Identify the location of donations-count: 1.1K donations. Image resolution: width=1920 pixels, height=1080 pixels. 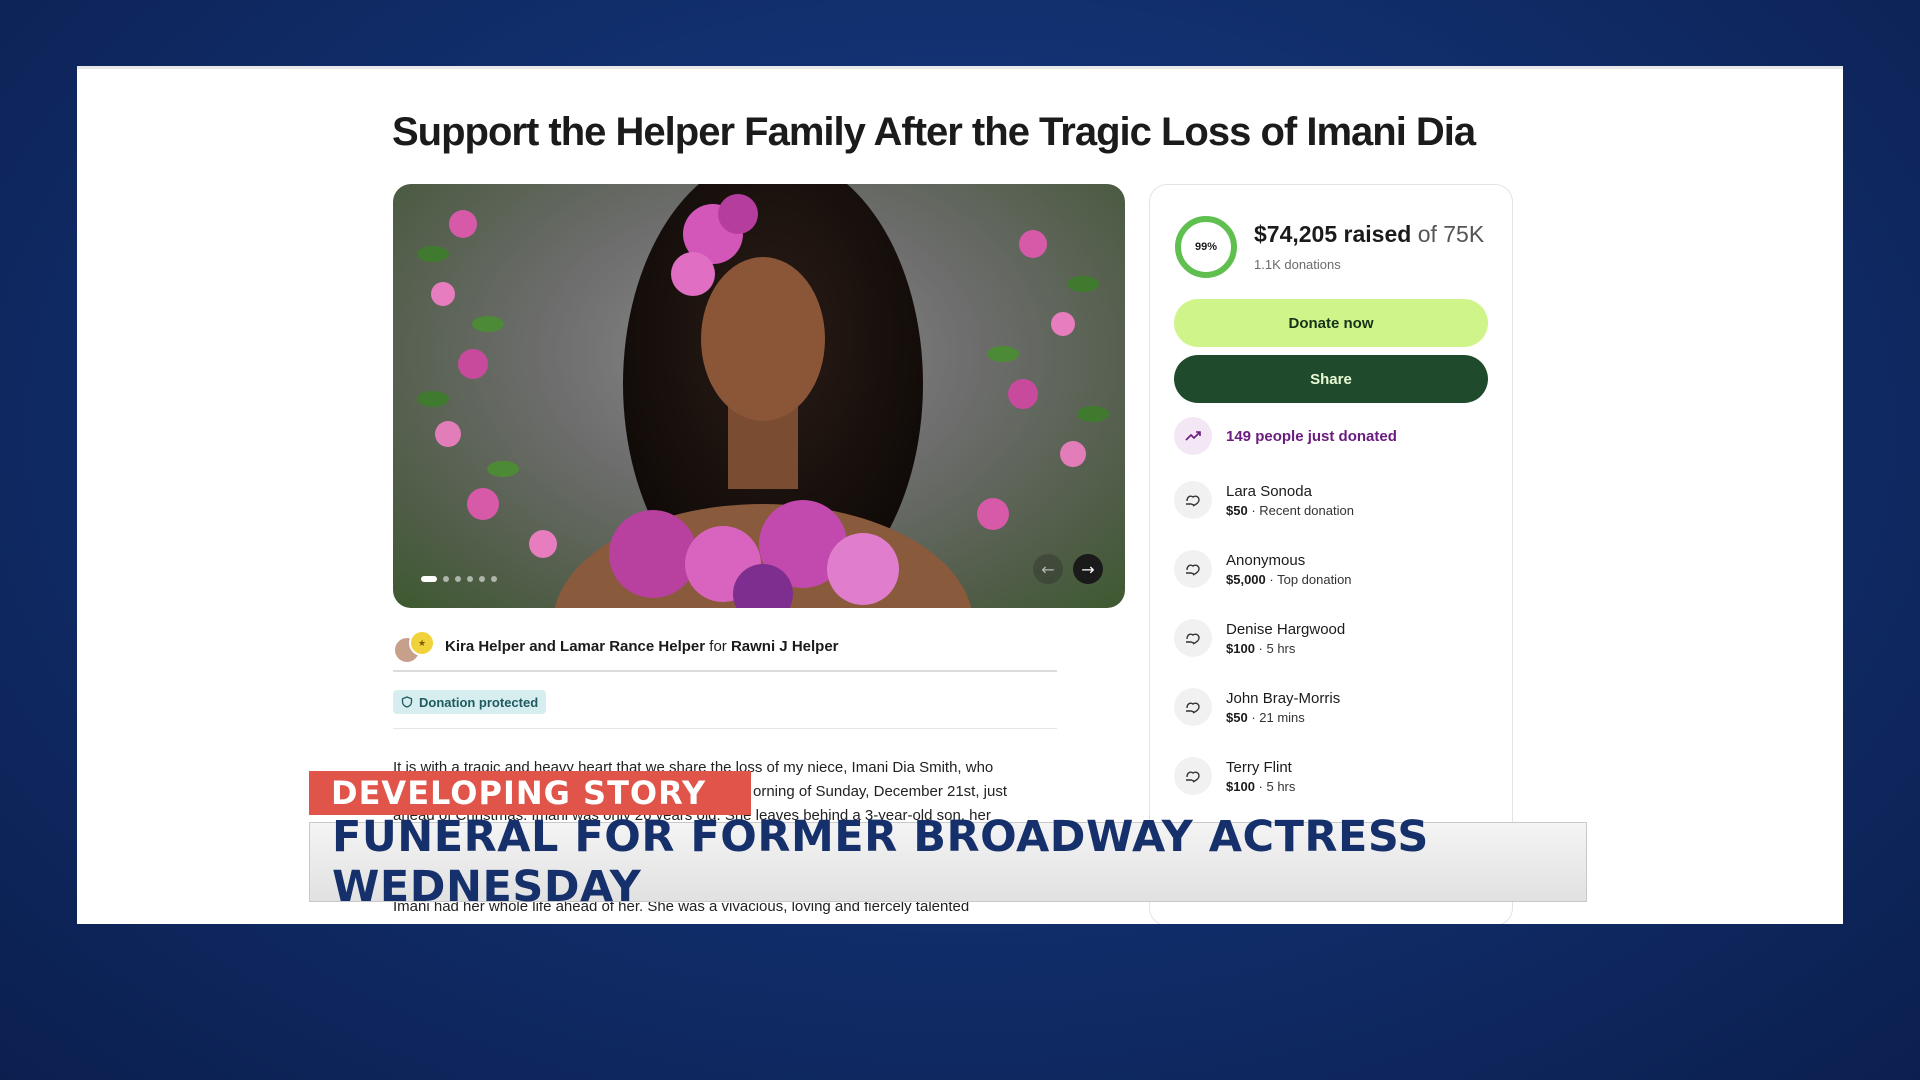
(1297, 264).